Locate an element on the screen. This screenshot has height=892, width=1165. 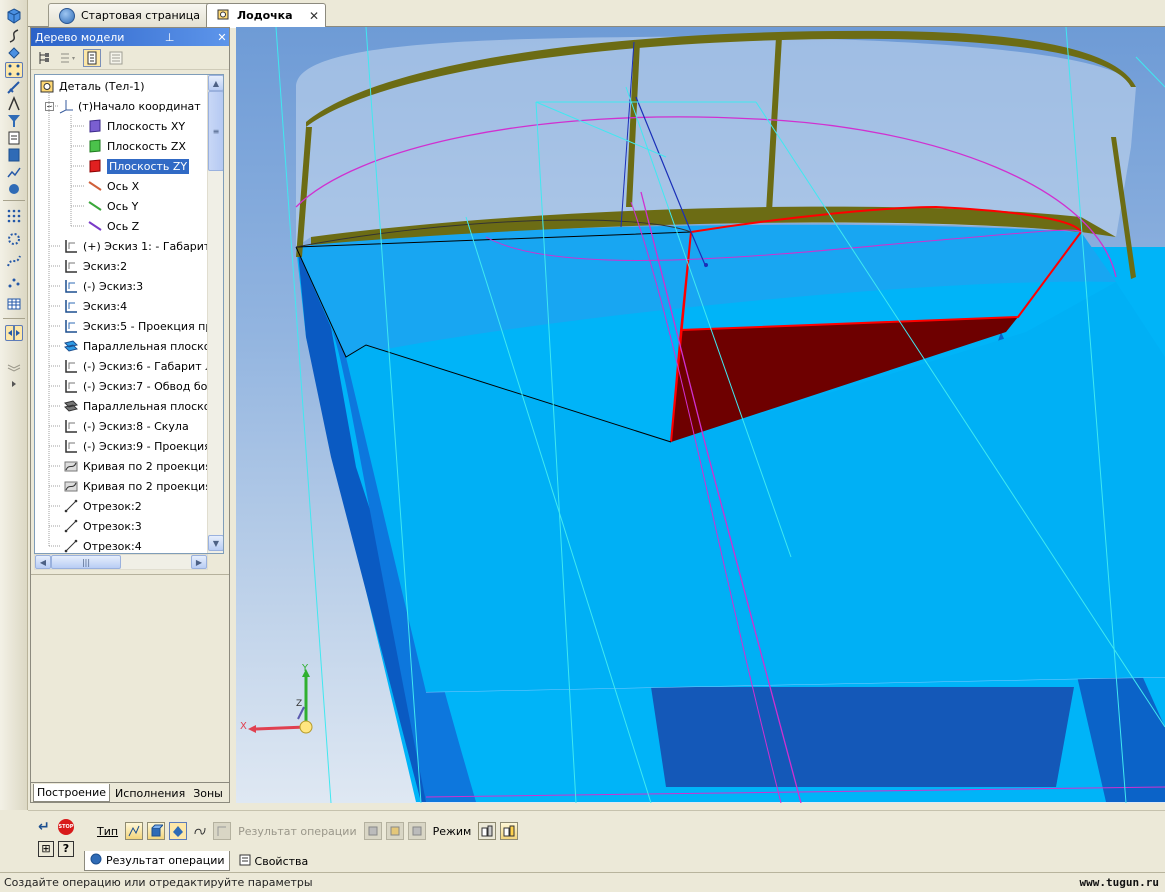
tree-filter-icon is located at coordinates (68, 58).